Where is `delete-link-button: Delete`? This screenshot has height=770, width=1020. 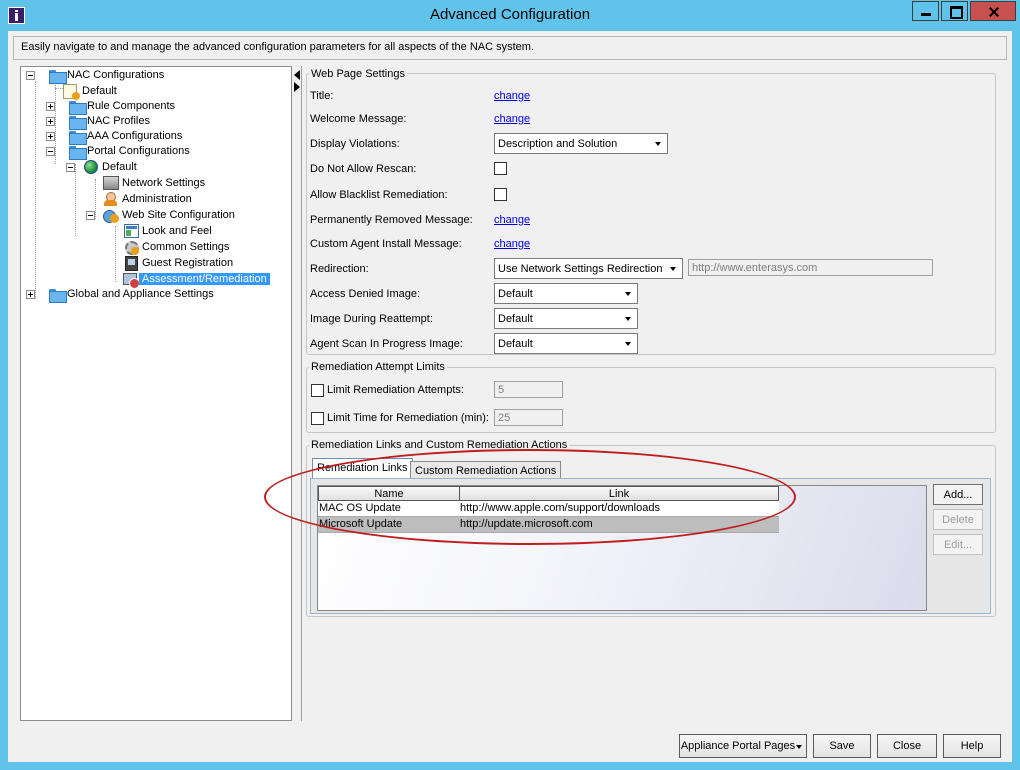
delete-link-button: Delete is located at coordinates (958, 519).